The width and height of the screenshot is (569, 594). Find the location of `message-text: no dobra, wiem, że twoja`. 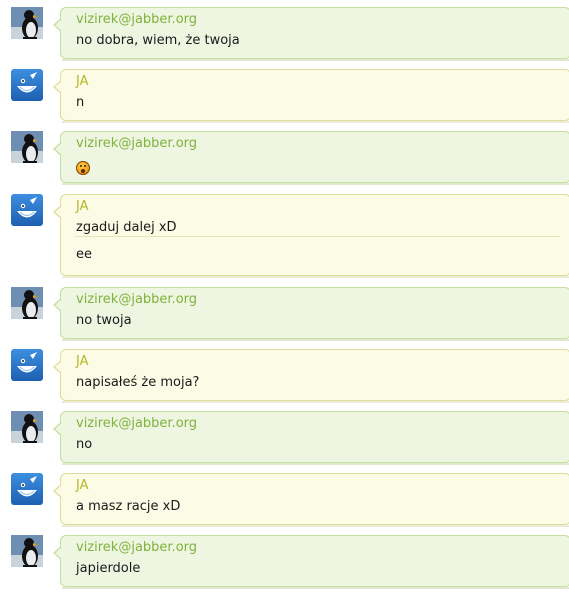

message-text: no dobra, wiem, że twoja is located at coordinates (158, 40).